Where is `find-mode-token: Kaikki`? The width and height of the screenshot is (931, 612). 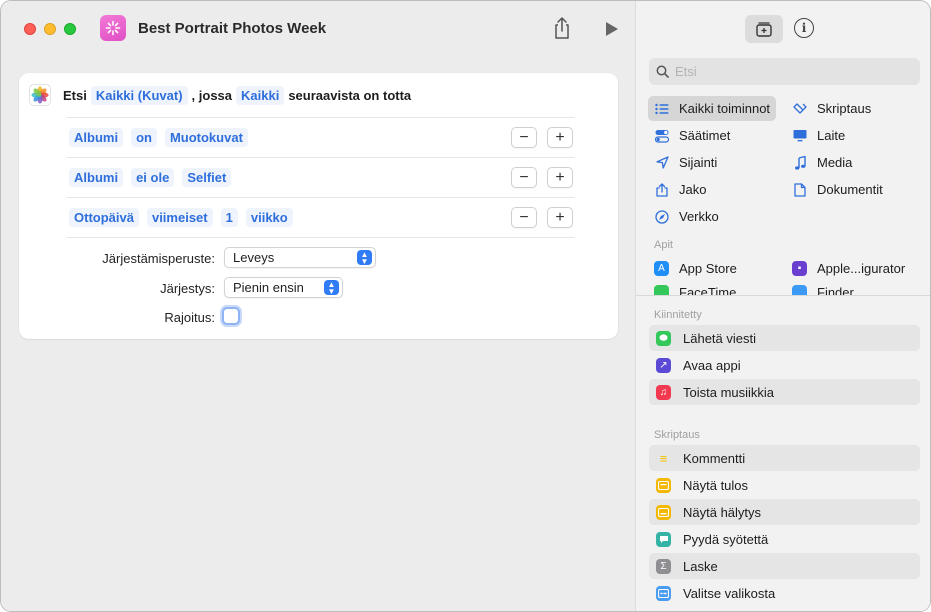
find-mode-token: Kaikki is located at coordinates (260, 95).